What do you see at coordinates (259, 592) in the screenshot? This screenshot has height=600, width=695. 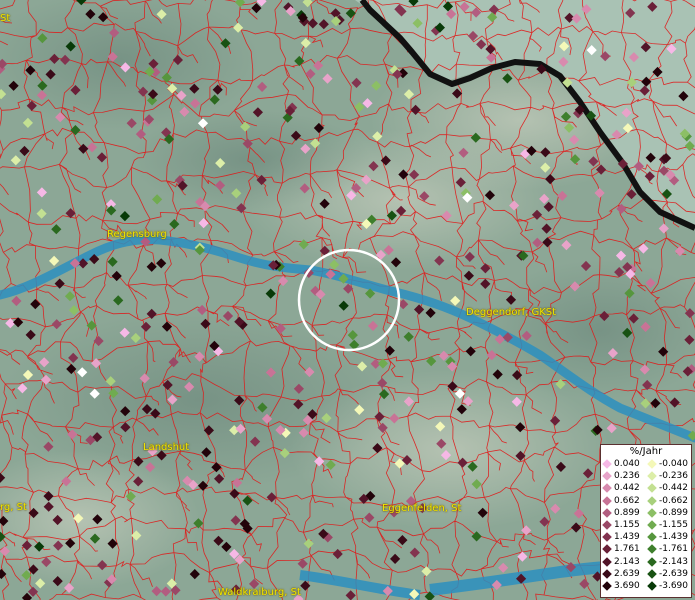 I see `place-label-waldkraiburg: Waldkraiburg, St` at bounding box center [259, 592].